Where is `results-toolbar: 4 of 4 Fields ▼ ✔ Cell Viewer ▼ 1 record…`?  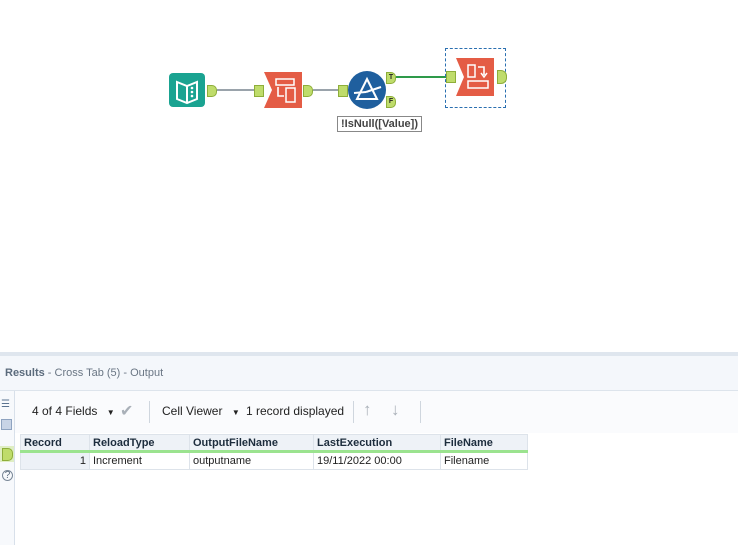
results-toolbar: 4 of 4 Fields ▼ ✔ Cell Viewer ▼ 1 record… is located at coordinates (376, 412).